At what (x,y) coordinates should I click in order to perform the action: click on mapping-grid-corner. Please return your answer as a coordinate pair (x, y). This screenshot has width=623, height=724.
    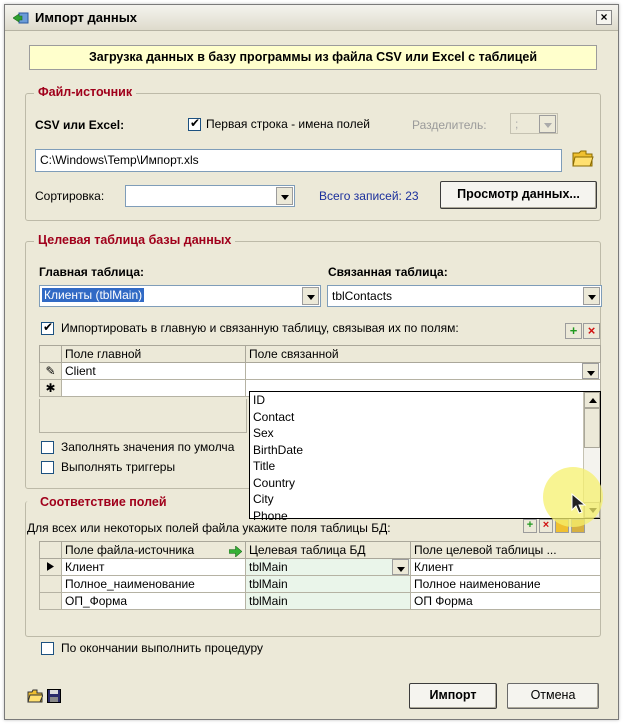
    Looking at the image, I should click on (50, 550).